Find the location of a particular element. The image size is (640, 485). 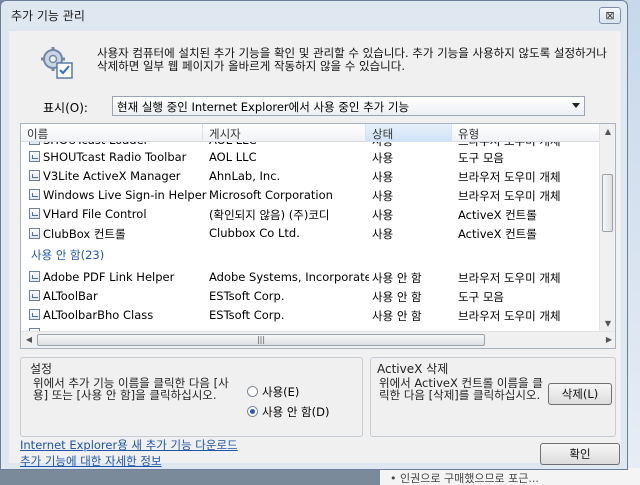

radio-disable-label: 사용 안 함(D) is located at coordinates (296, 412).